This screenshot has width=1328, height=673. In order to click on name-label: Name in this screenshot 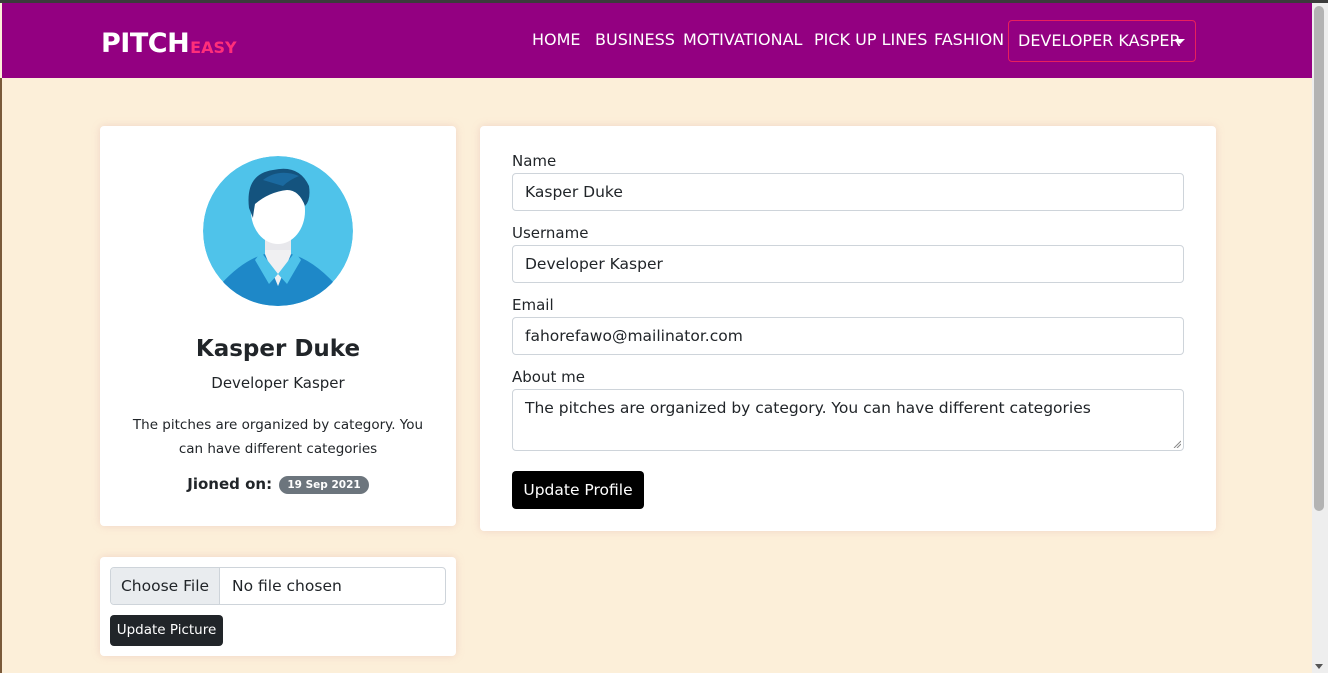, I will do `click(534, 161)`.